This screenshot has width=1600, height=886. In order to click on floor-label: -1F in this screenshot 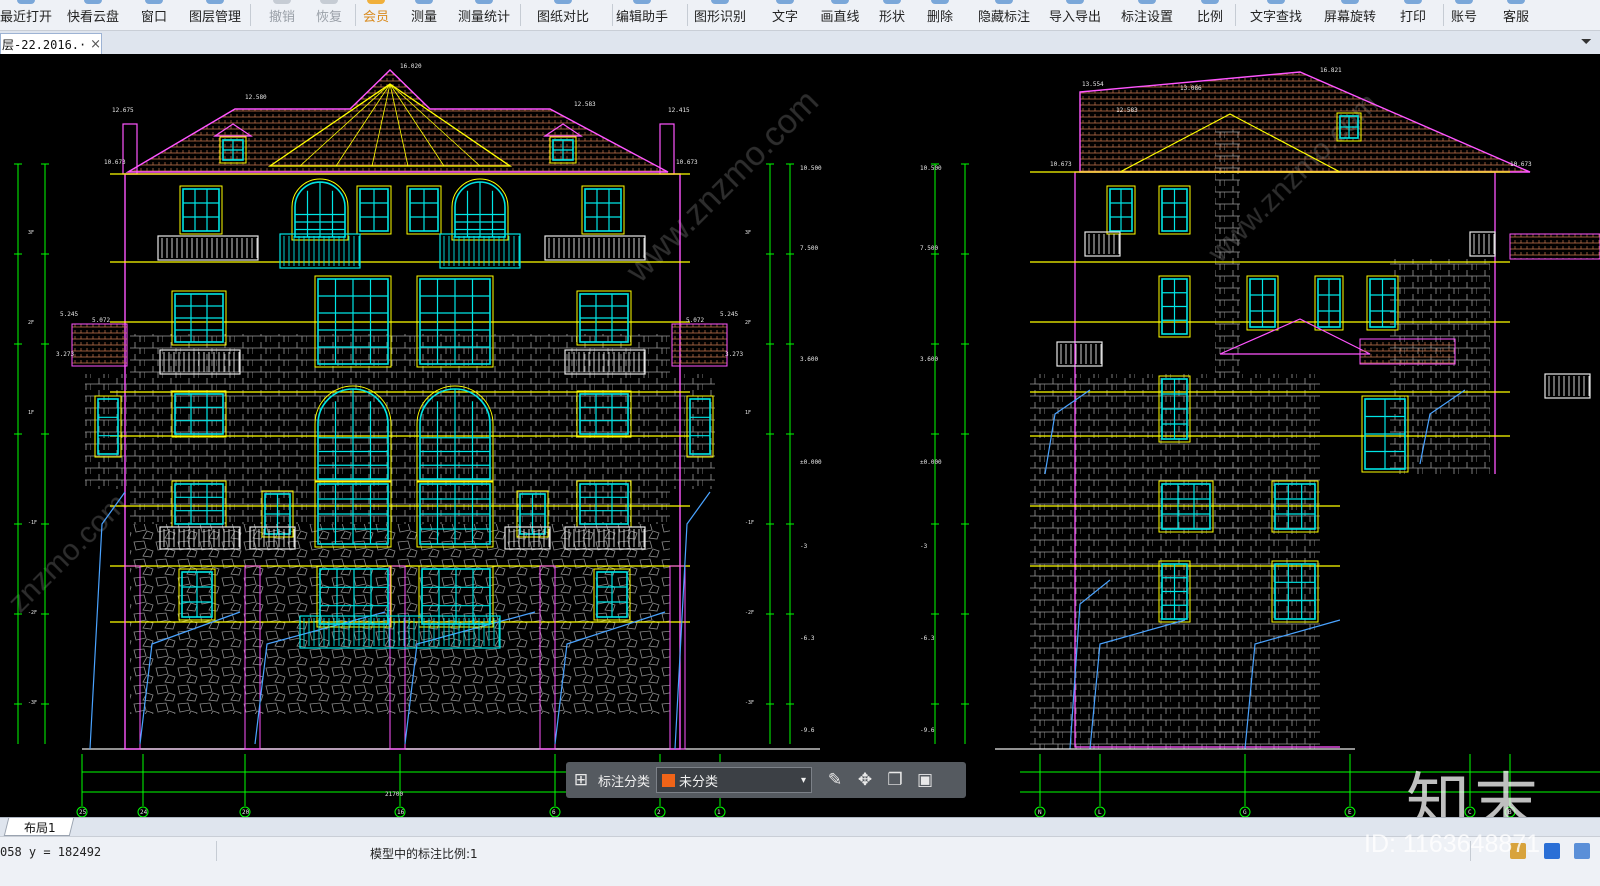, I will do `click(32, 523)`.